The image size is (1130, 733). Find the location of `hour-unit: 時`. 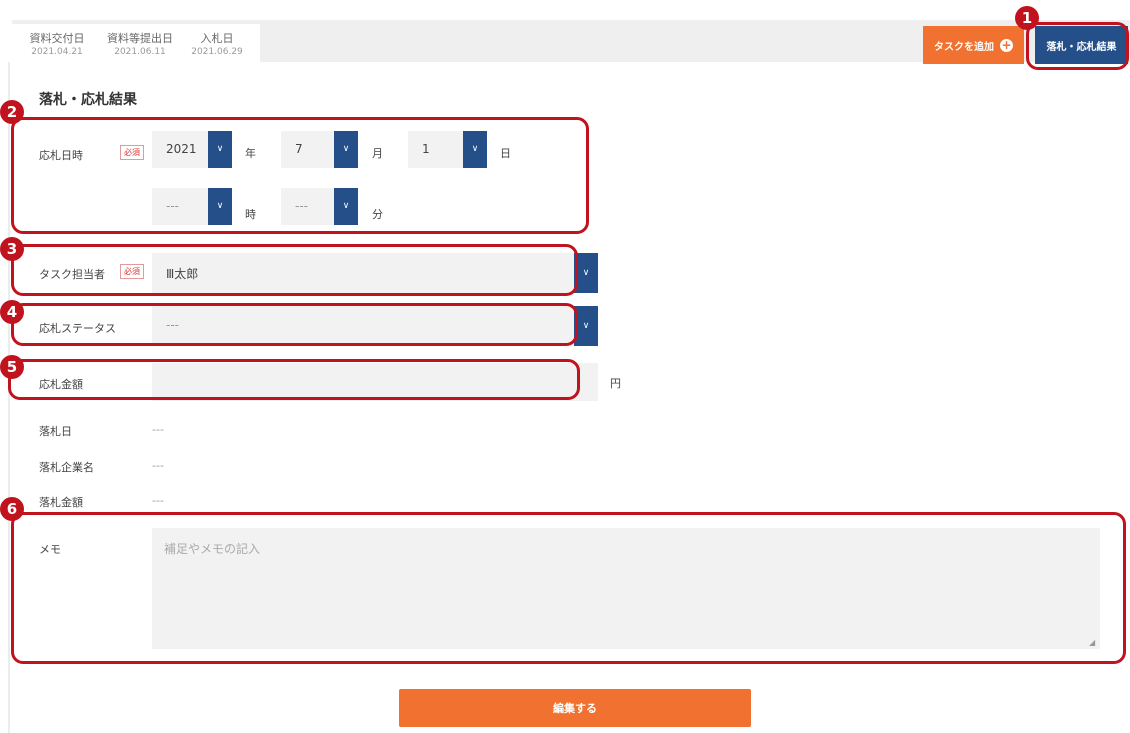

hour-unit: 時 is located at coordinates (250, 214).